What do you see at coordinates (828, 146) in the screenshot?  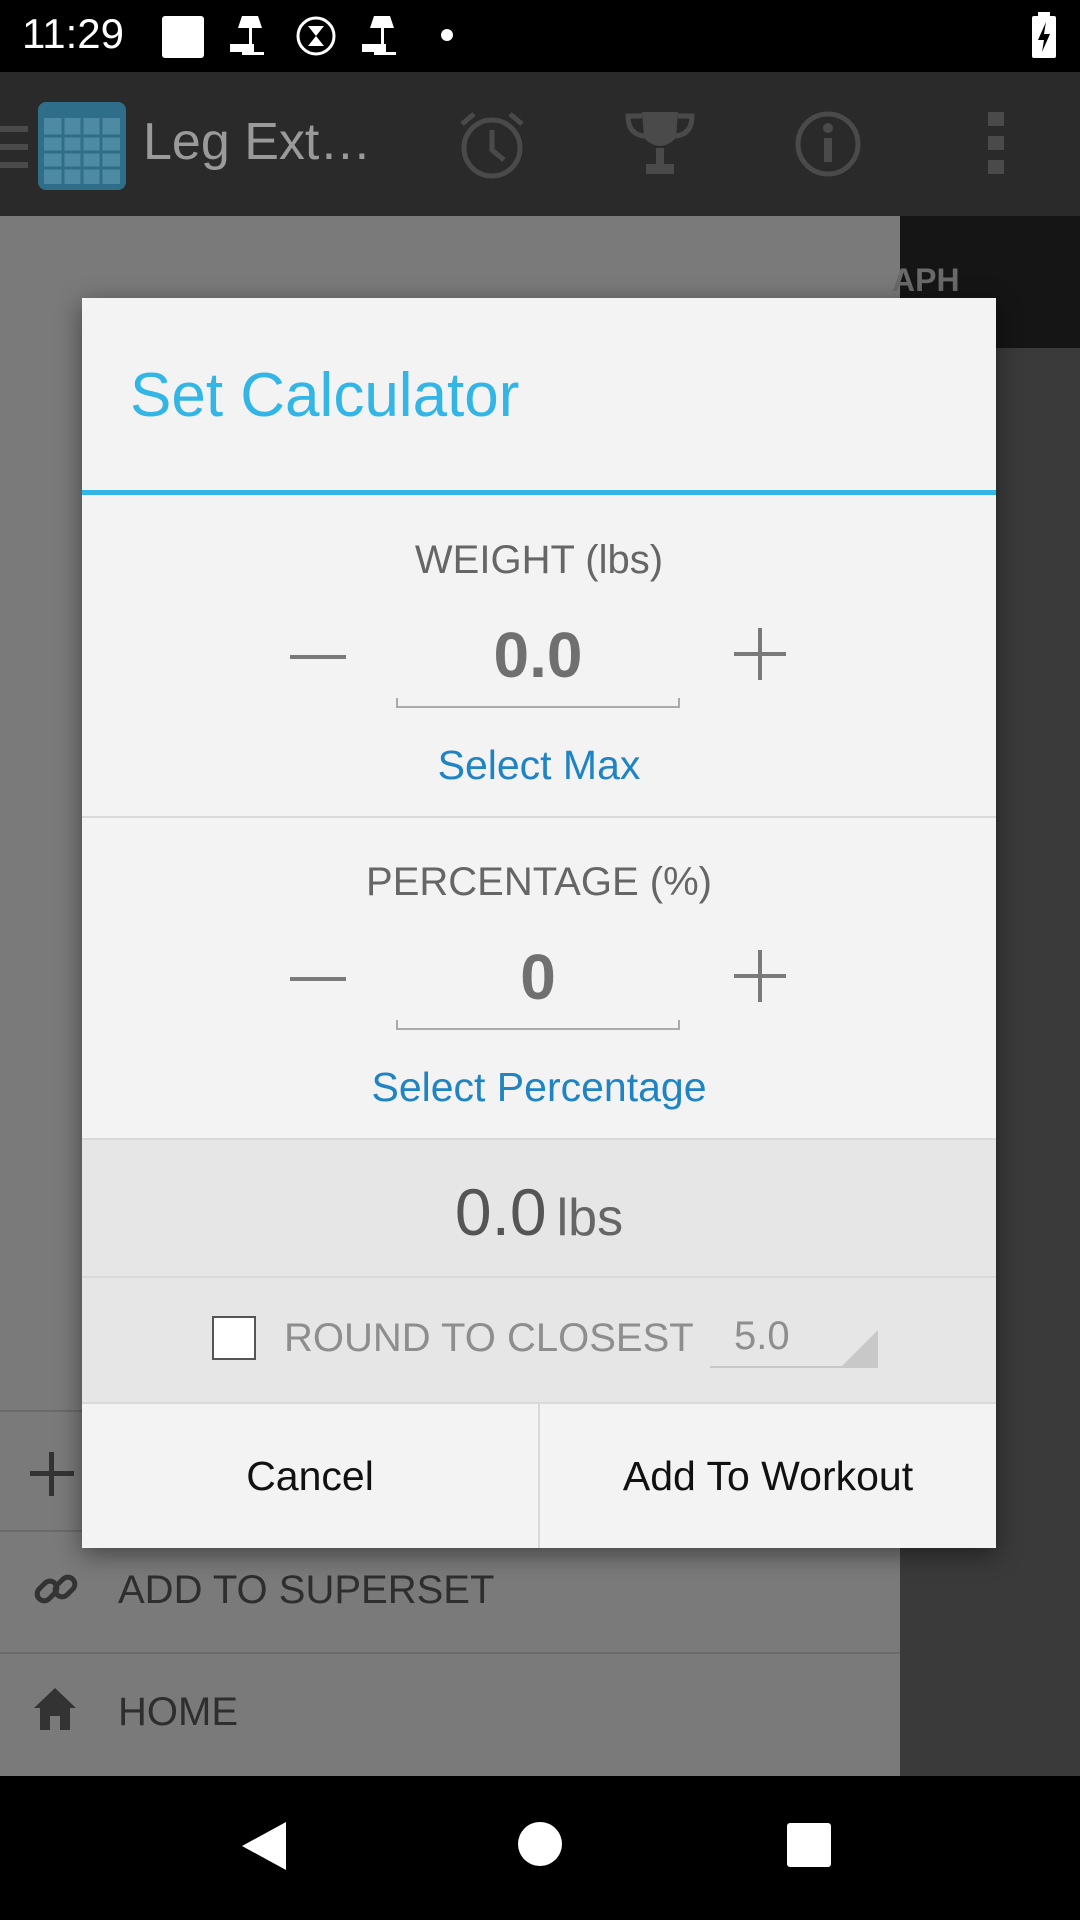 I see `info-icon` at bounding box center [828, 146].